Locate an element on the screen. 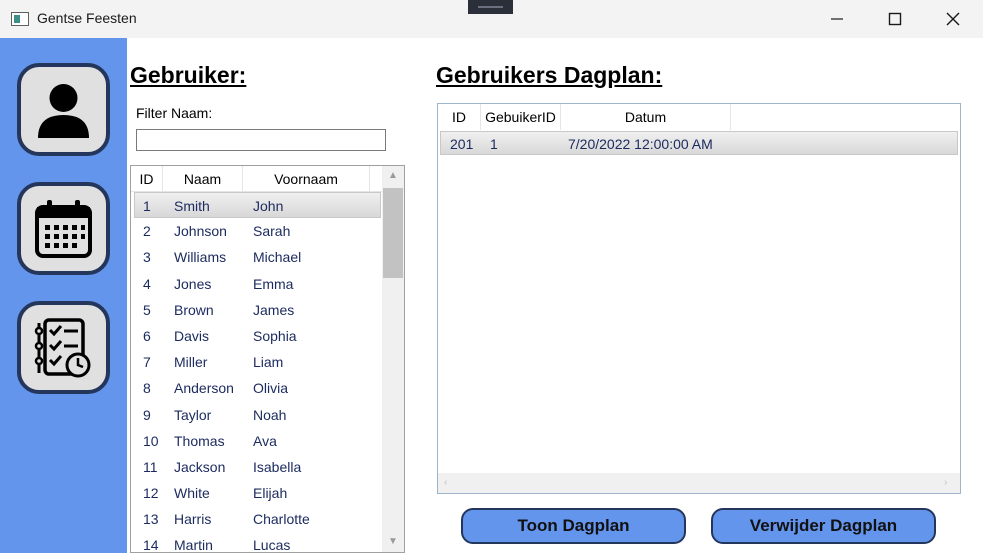  user-row: 10 Thomas Ava is located at coordinates (256, 441).